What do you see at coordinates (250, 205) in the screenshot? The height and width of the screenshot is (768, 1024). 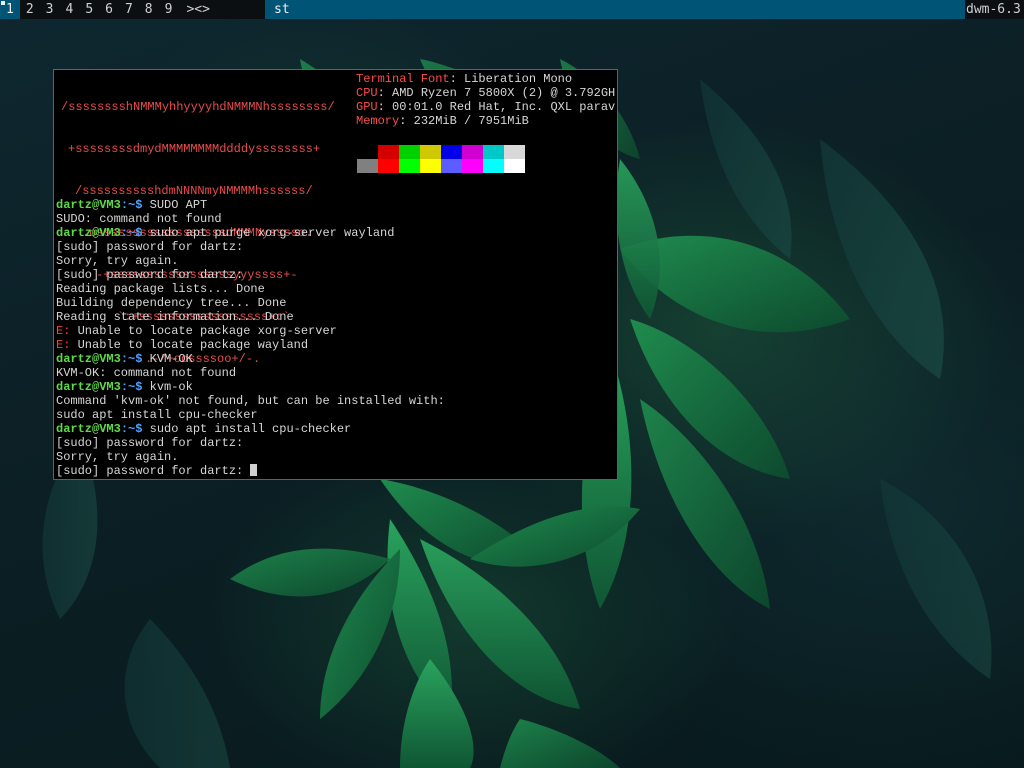 I see `terminal-line: dartz@VM3:~$ SUDO APT` at bounding box center [250, 205].